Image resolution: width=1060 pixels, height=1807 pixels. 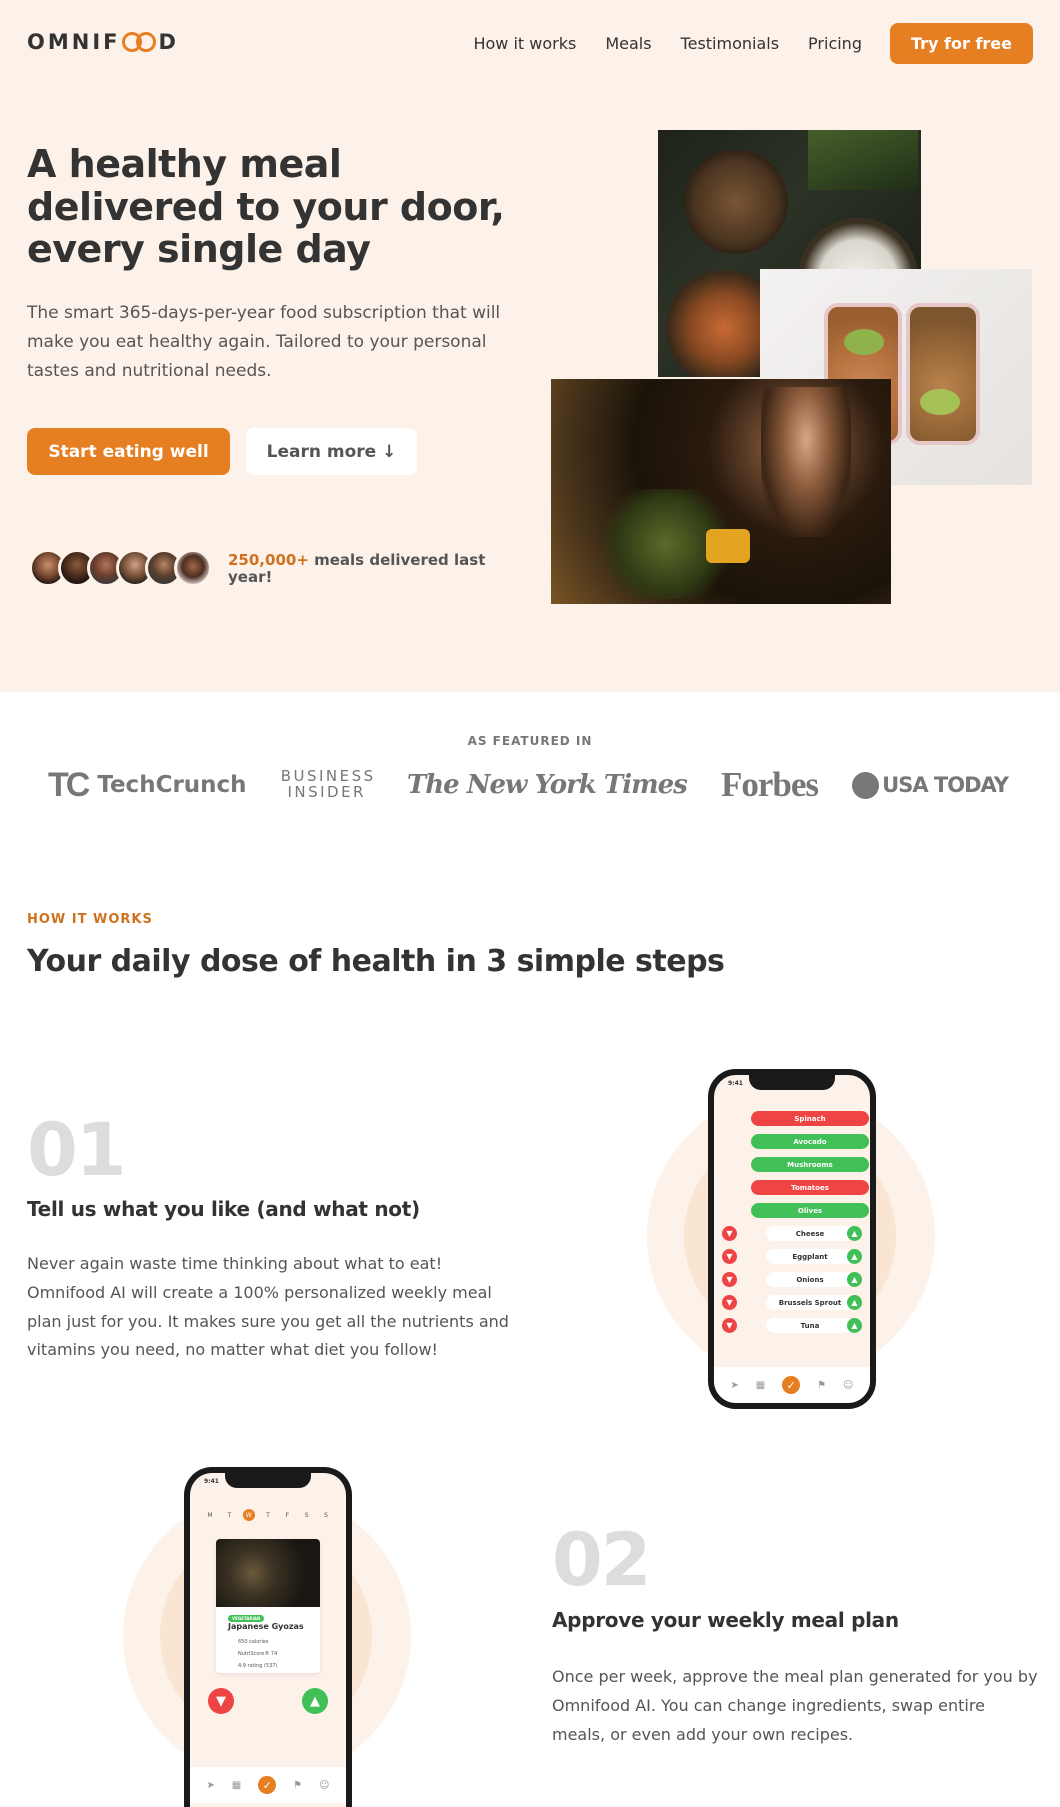 I want to click on weekday-selector: M T W T F S S, so click(x=268, y=1515).